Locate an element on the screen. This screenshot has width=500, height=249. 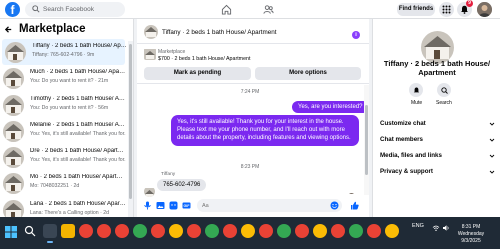
more-options-button: More options is located at coordinates (308, 73).